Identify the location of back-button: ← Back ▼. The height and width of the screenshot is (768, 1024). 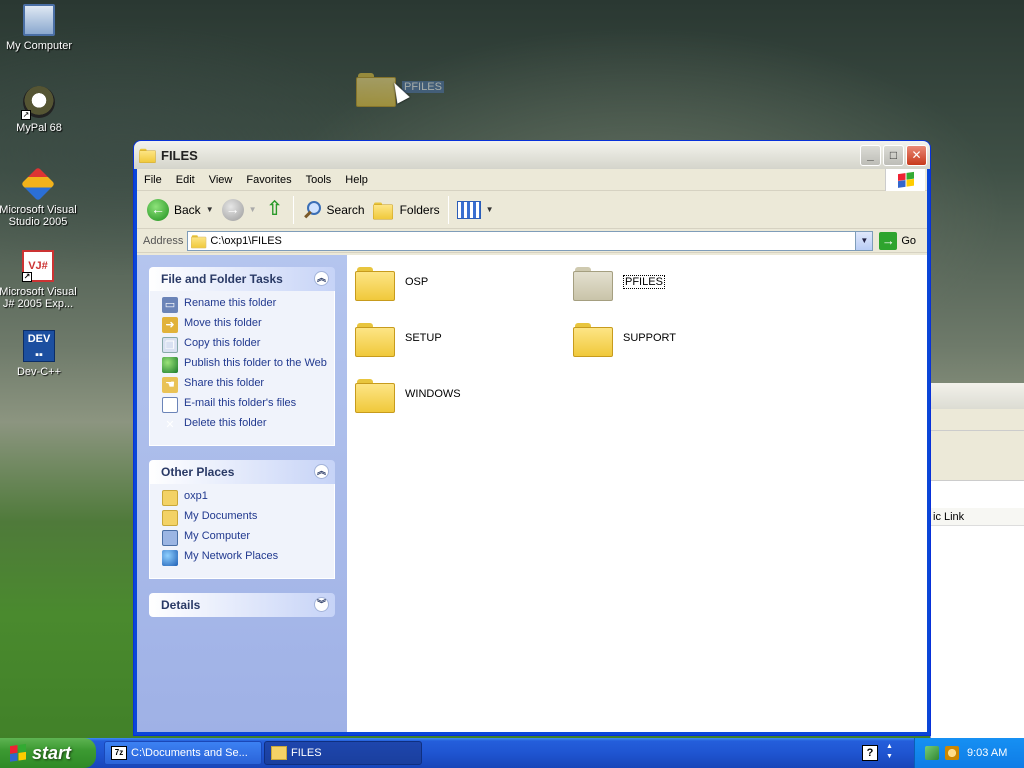
(180, 210).